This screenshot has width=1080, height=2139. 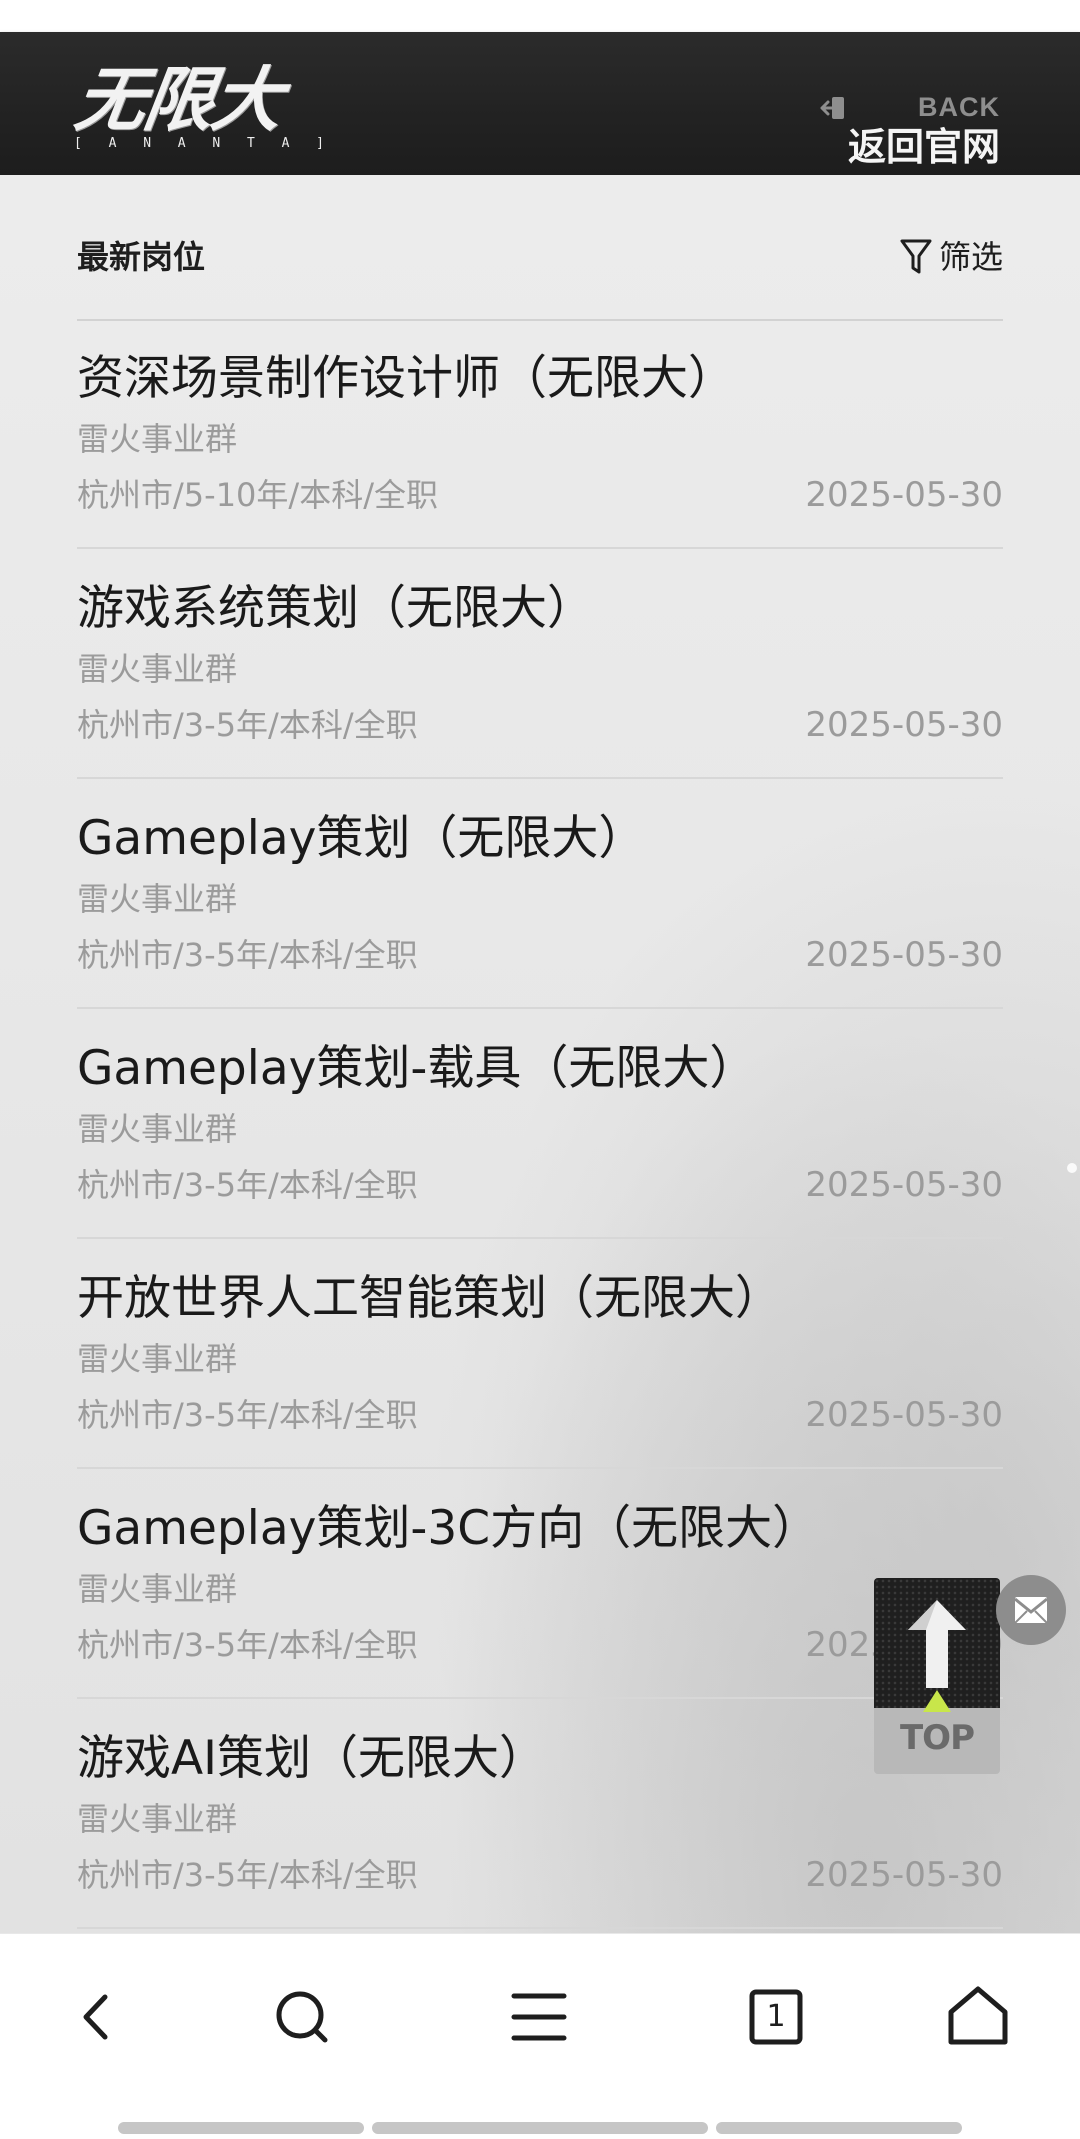 What do you see at coordinates (540, 248) in the screenshot?
I see `list-header: 最新岗位 筛选` at bounding box center [540, 248].